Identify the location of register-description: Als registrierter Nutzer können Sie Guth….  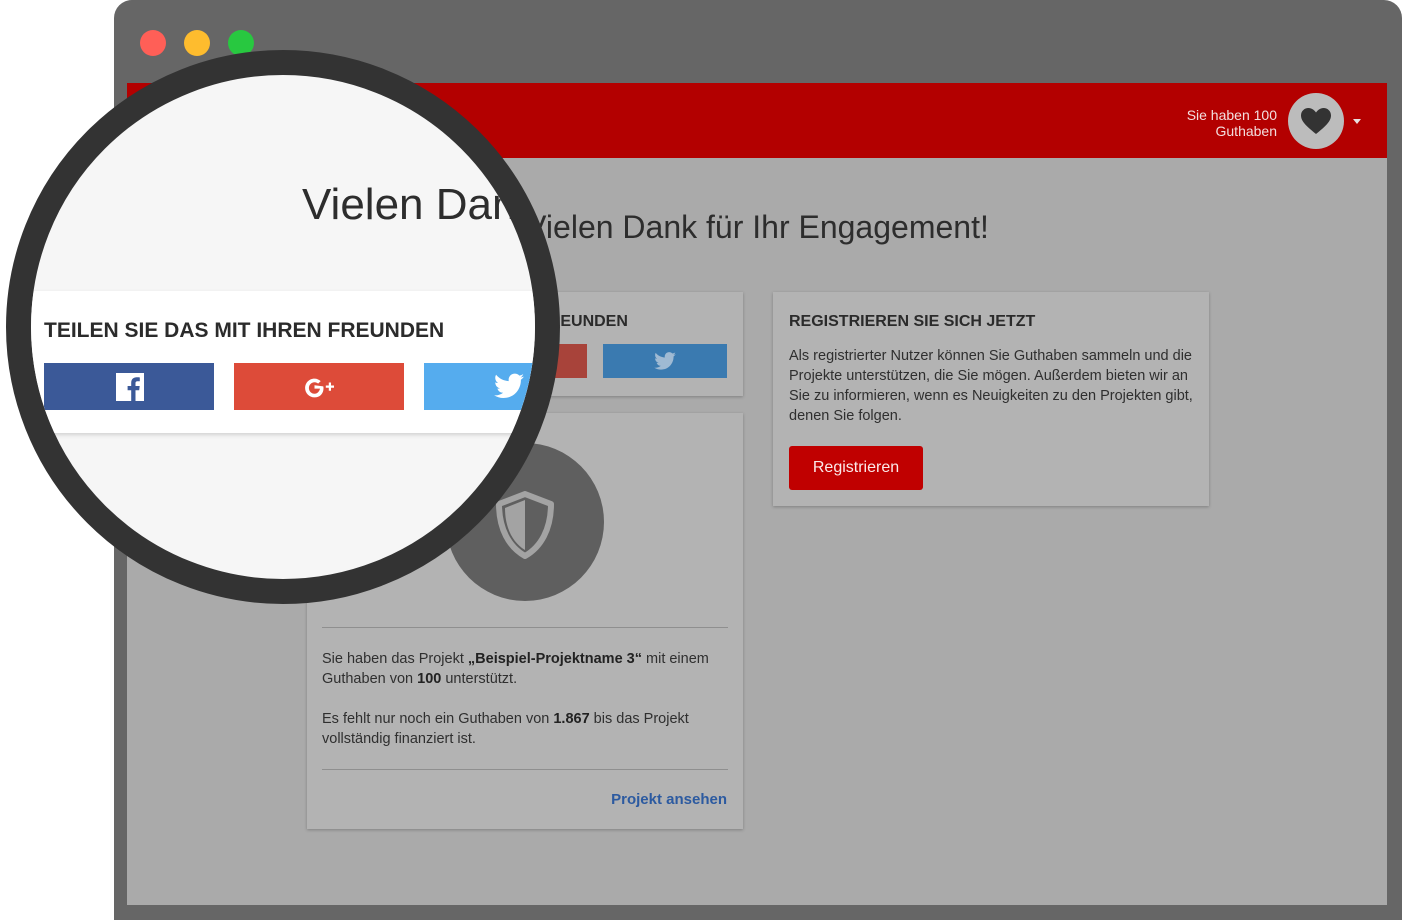
(991, 386).